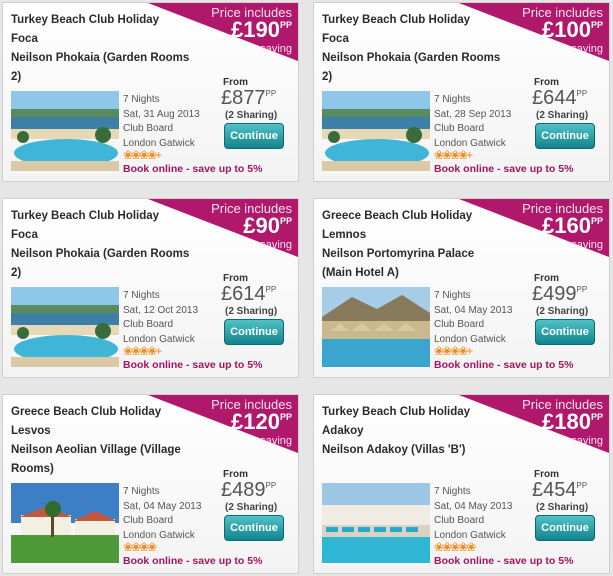  I want to click on departure-date: Sat, 12 Oct 2013, so click(161, 310).